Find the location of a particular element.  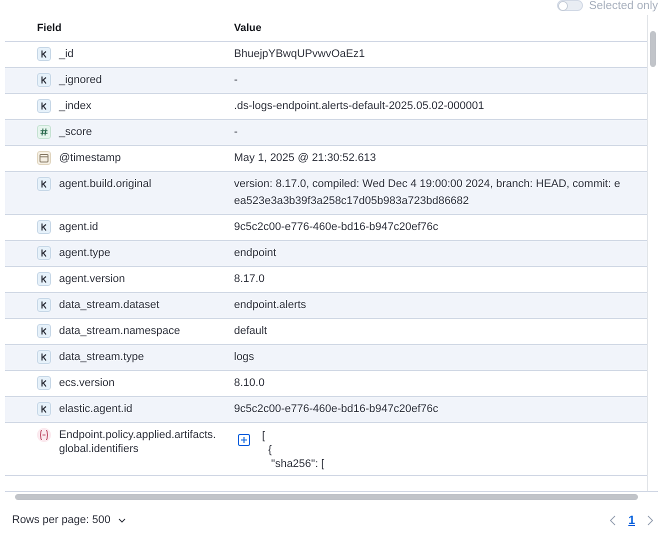

field-name: @timestamp is located at coordinates (90, 158).